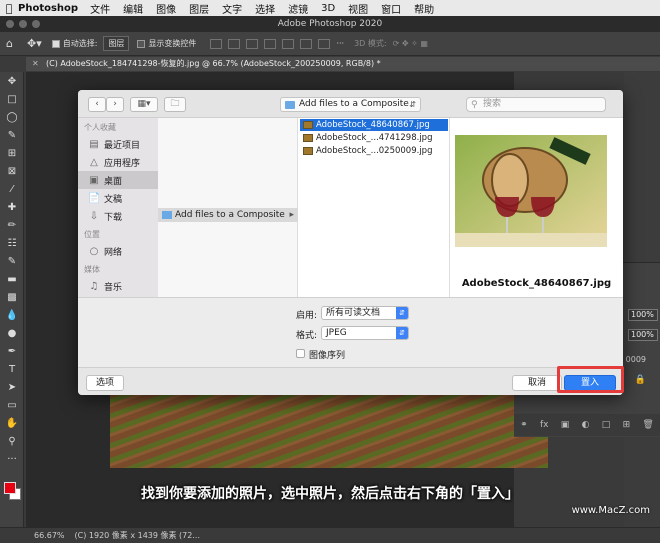 The height and width of the screenshot is (543, 660). Describe the element at coordinates (537, 383) in the screenshot. I see `cancel-button: 取消` at that location.